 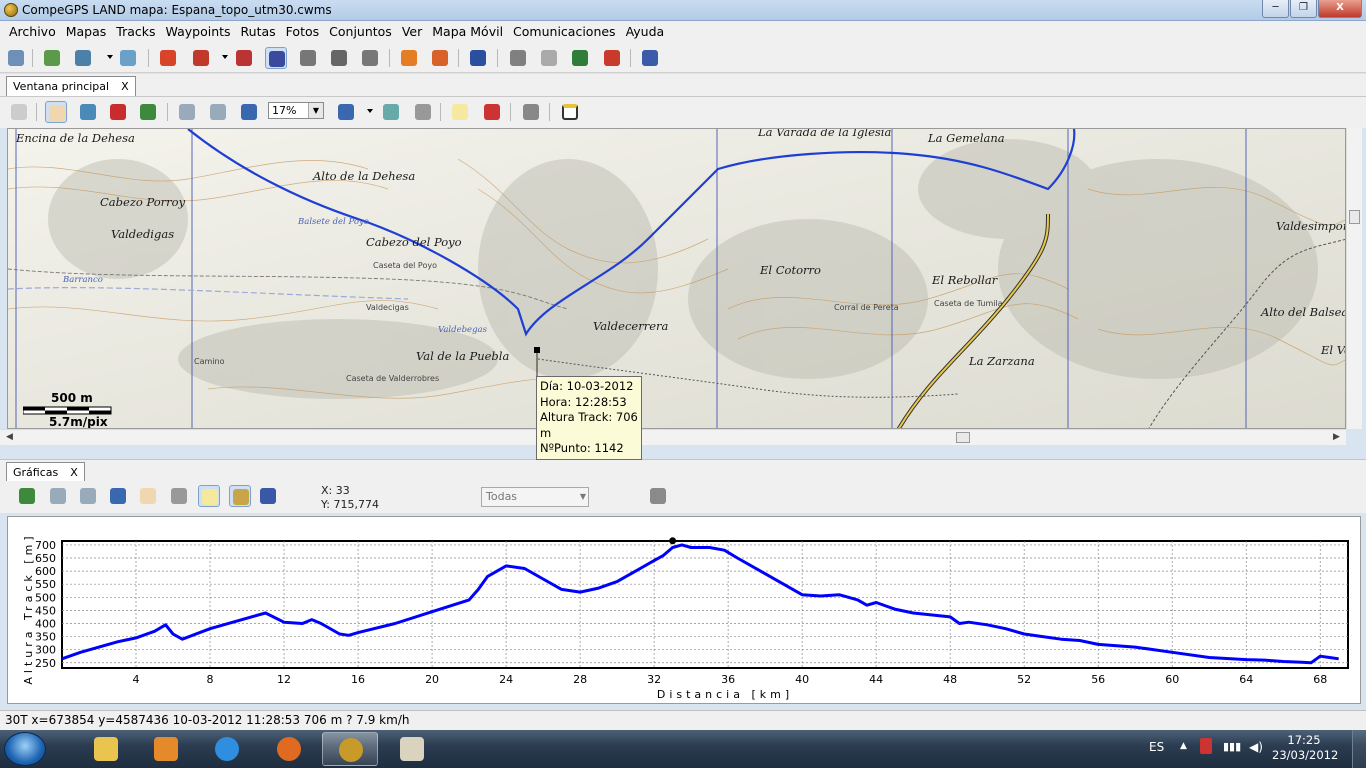 What do you see at coordinates (391, 112) in the screenshot?
I see `overview-button` at bounding box center [391, 112].